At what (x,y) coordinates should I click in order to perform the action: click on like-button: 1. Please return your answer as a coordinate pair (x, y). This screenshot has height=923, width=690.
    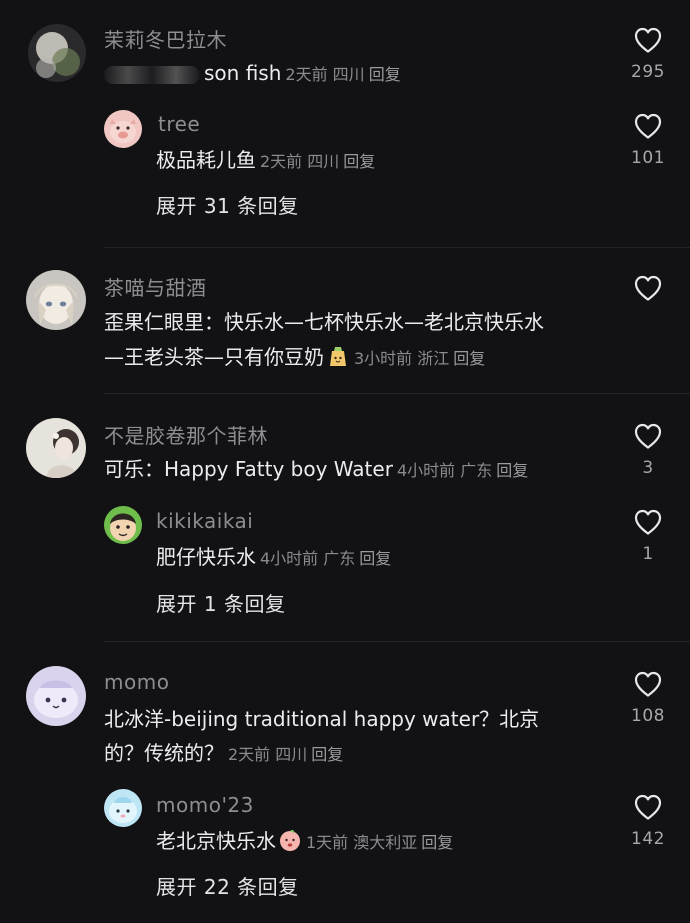
    Looking at the image, I should click on (648, 535).